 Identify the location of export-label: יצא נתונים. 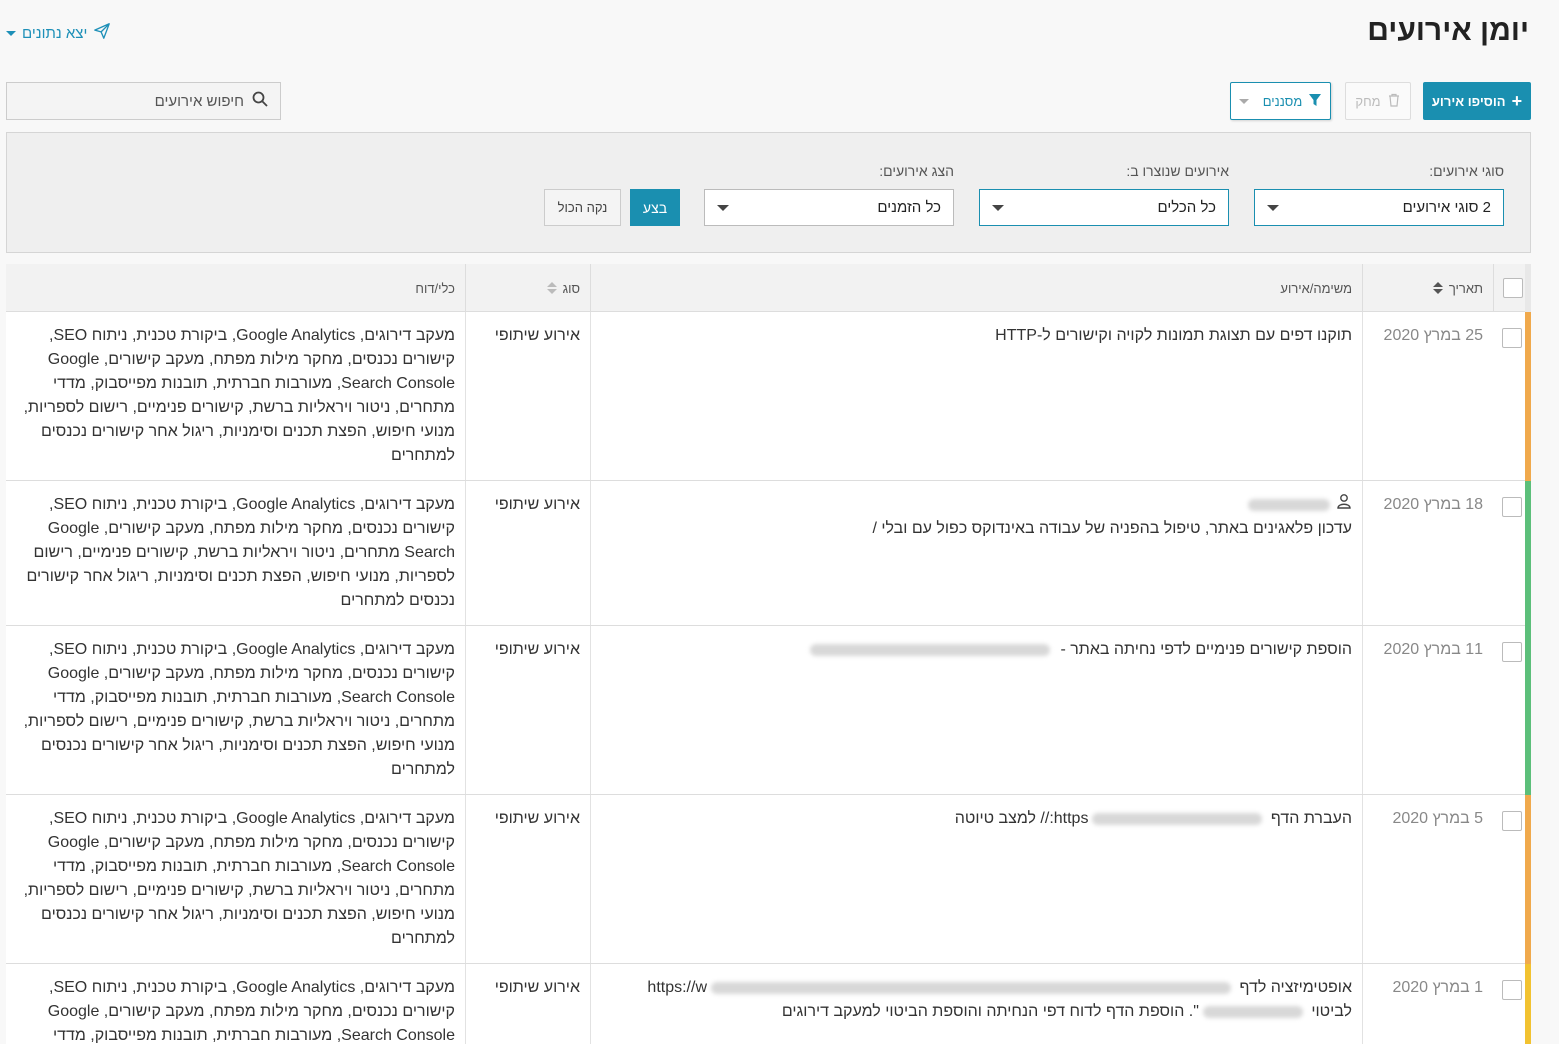
(55, 33).